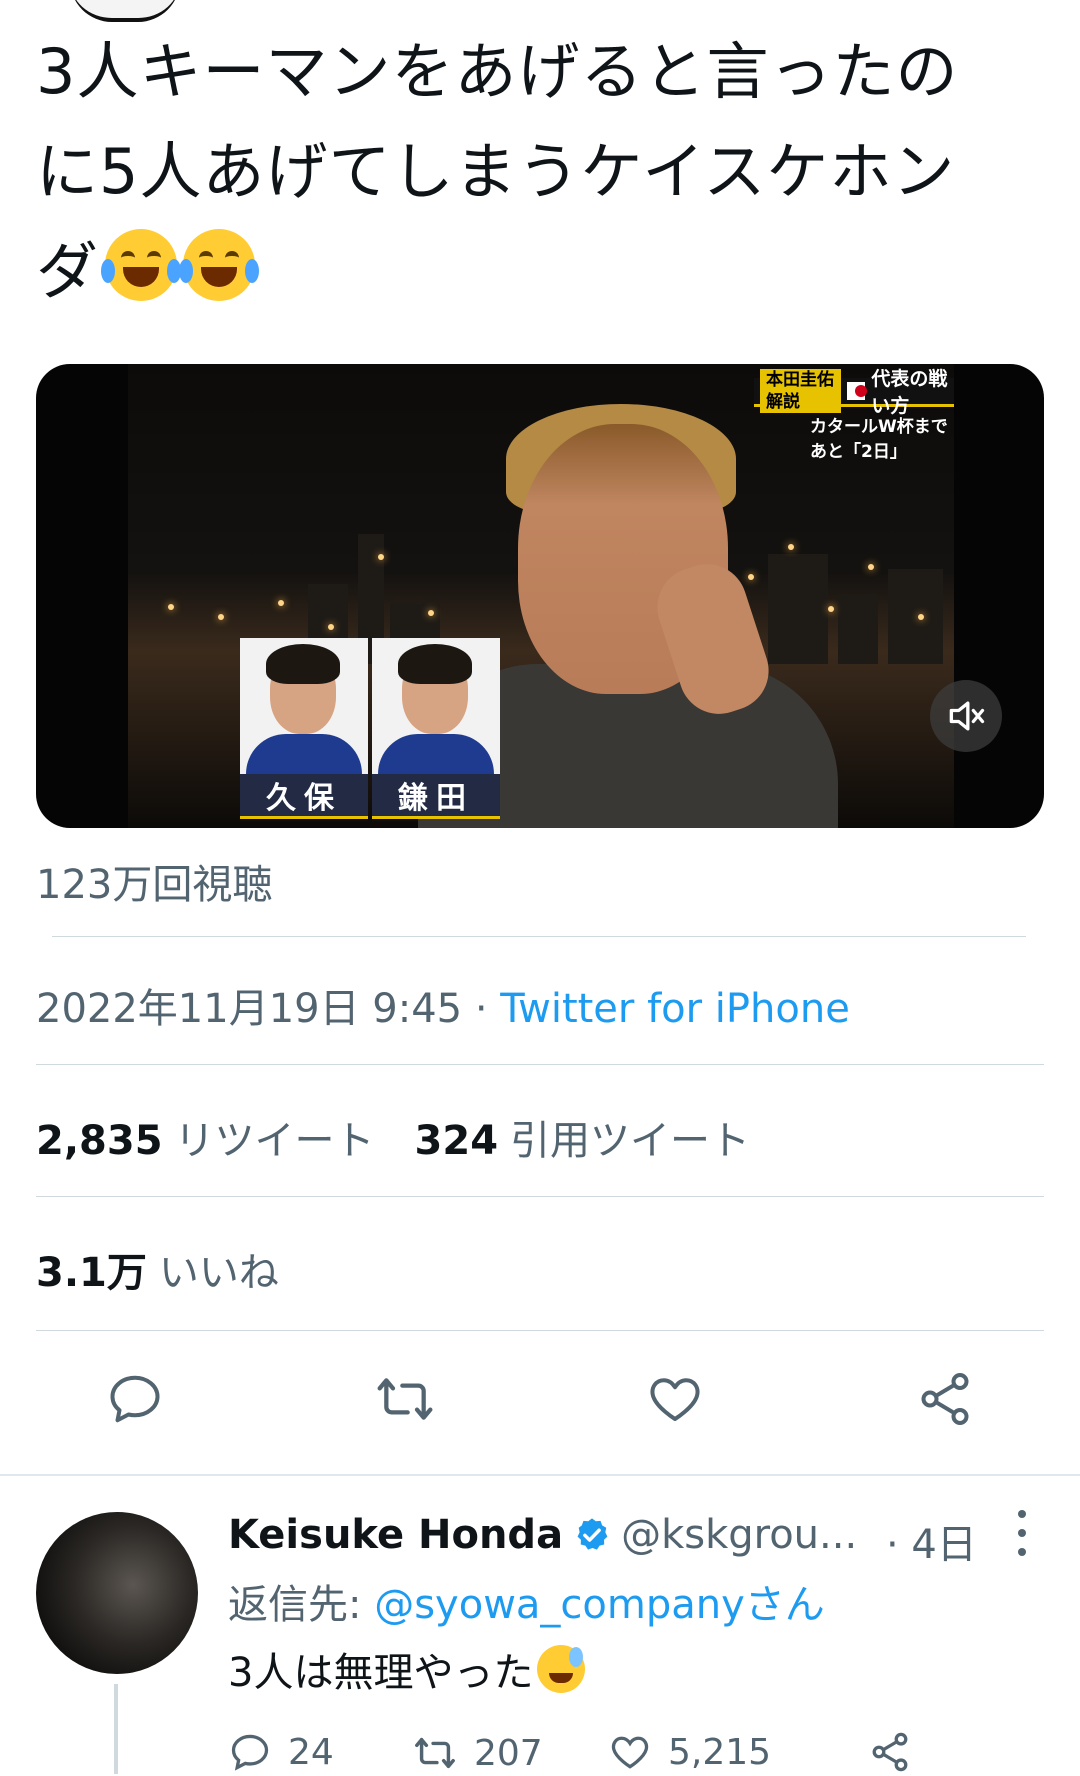  I want to click on reply-share-button, so click(890, 1752).